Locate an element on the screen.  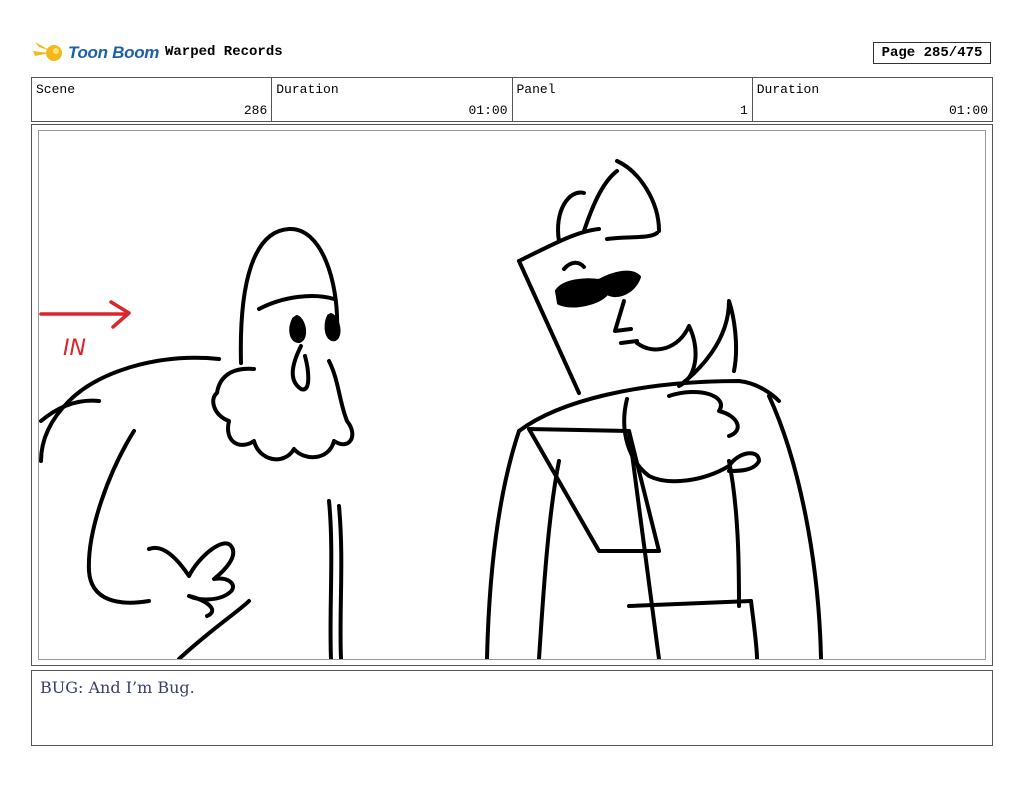
right-nose is located at coordinates (623, 316).